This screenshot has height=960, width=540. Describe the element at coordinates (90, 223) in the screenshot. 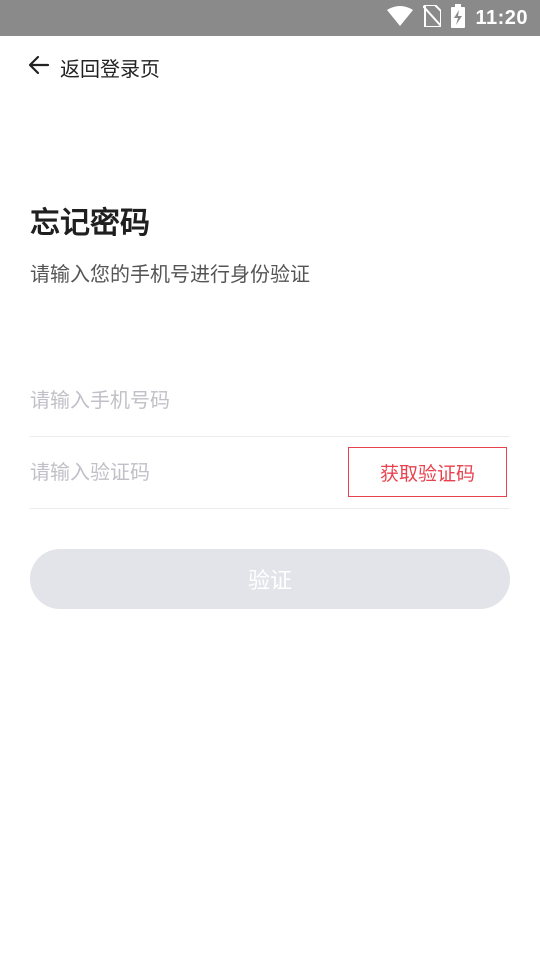

I see `page-title: 忘记密码` at that location.